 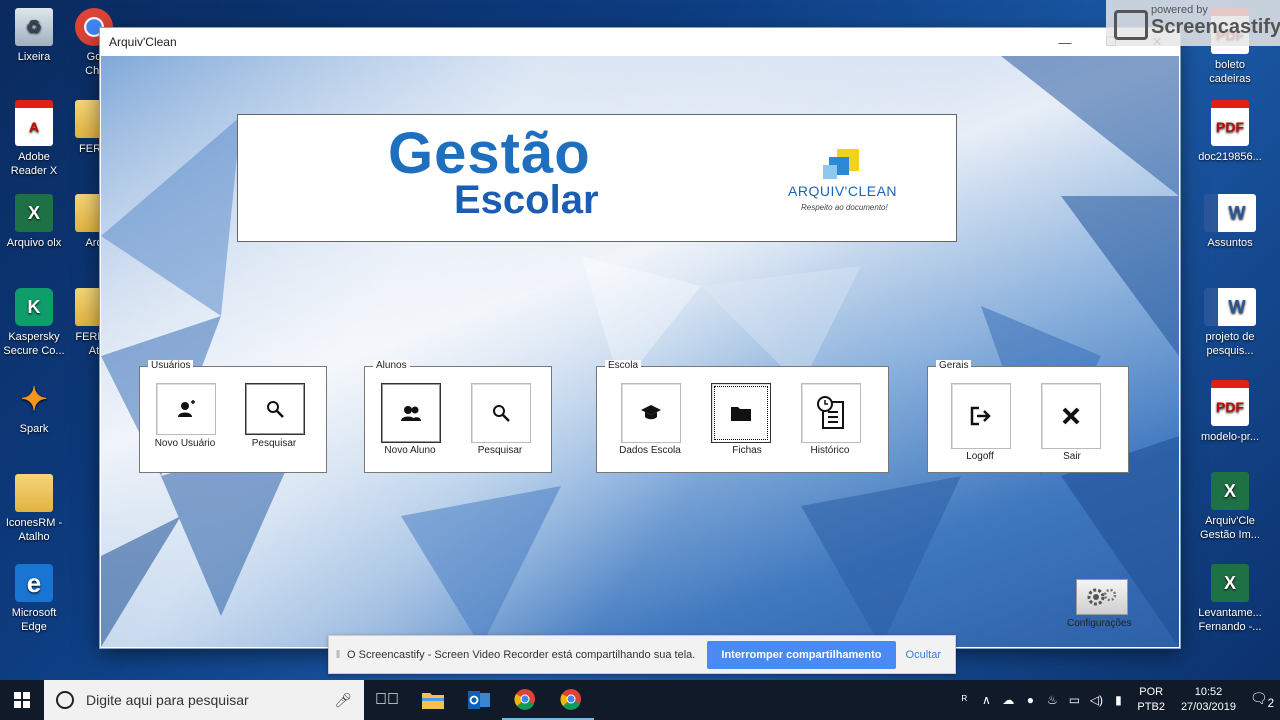 What do you see at coordinates (391, 365) in the screenshot?
I see `group-legend: Alunos` at bounding box center [391, 365].